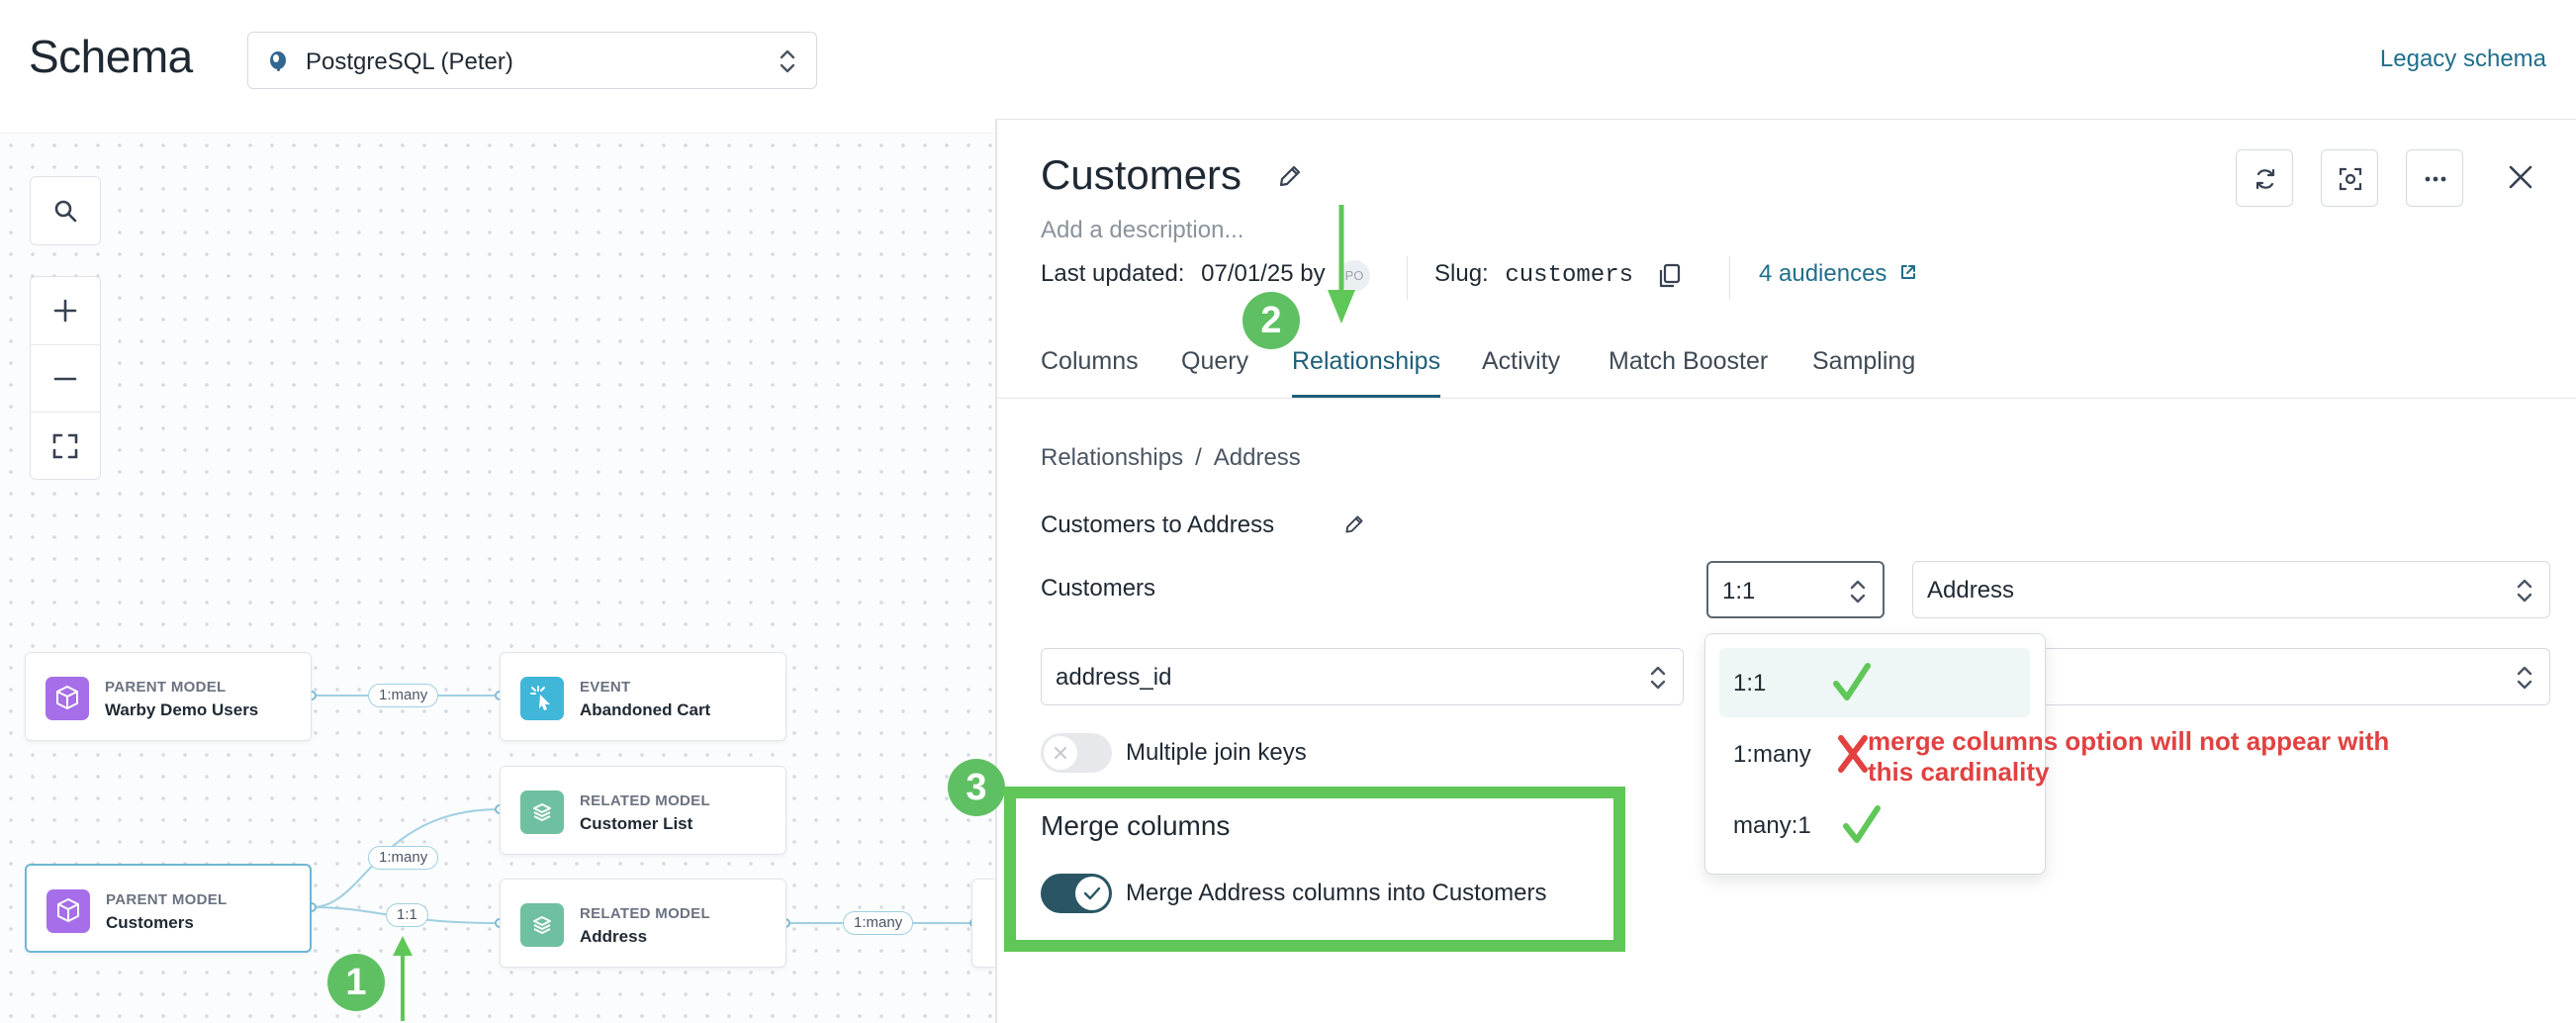 The image size is (2576, 1023). I want to click on edit-relationship-icon, so click(1354, 524).